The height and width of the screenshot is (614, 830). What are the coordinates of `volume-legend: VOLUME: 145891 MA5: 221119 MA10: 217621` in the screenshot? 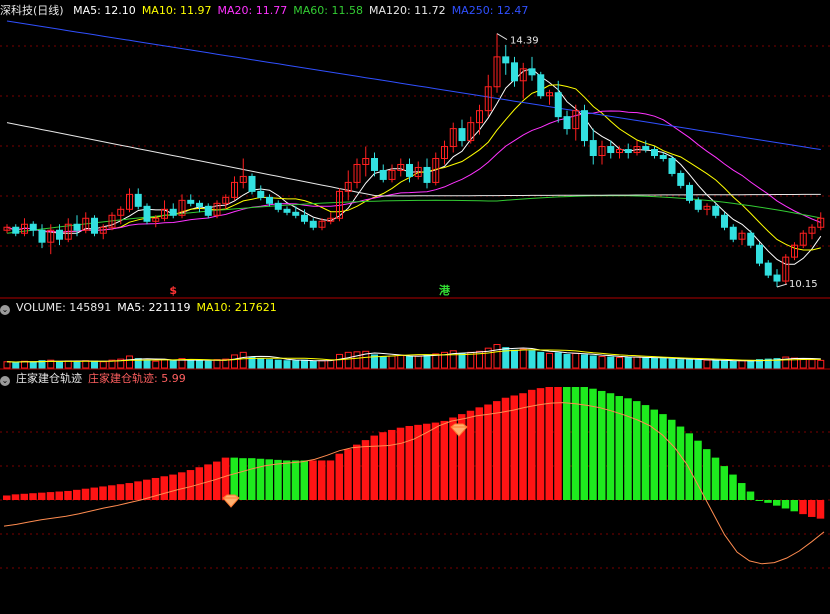 It's located at (149, 307).